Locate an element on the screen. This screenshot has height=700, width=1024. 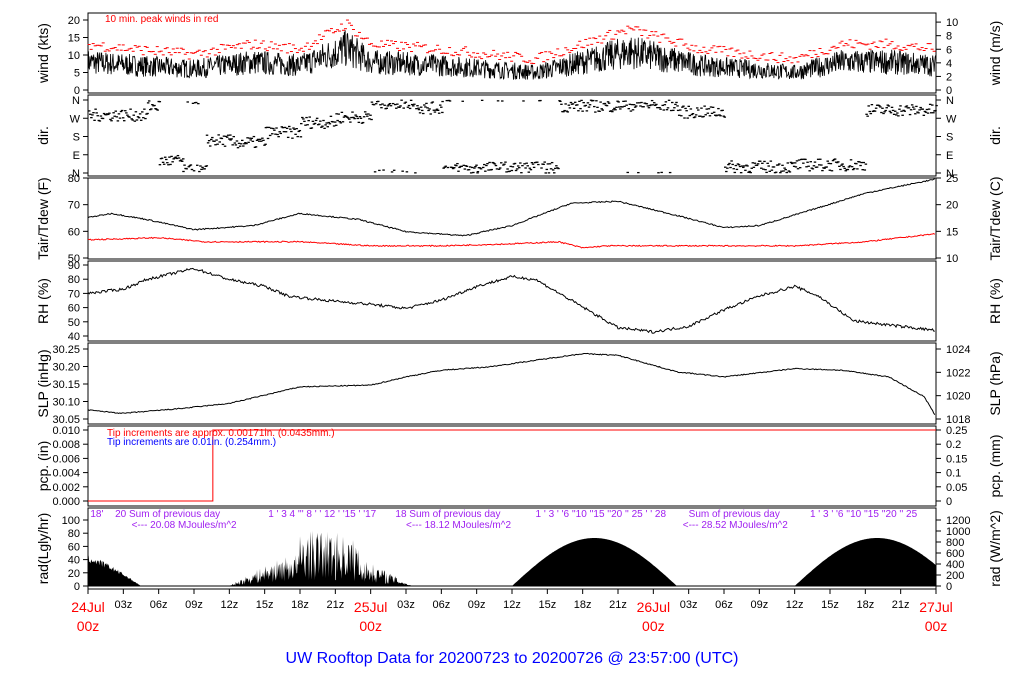
y-tick-label-right: 200 is located at coordinates (955, 576).